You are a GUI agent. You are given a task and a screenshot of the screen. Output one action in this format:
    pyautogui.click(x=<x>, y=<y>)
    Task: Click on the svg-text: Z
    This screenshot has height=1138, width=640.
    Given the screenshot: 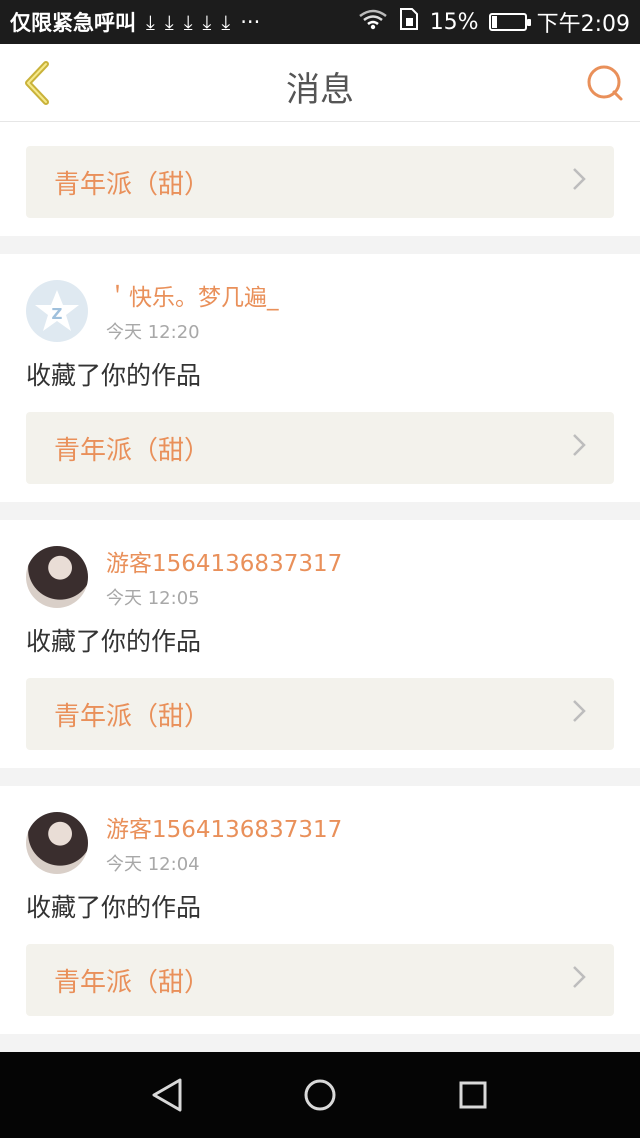 What is the action you would take?
    pyautogui.click(x=57, y=314)
    